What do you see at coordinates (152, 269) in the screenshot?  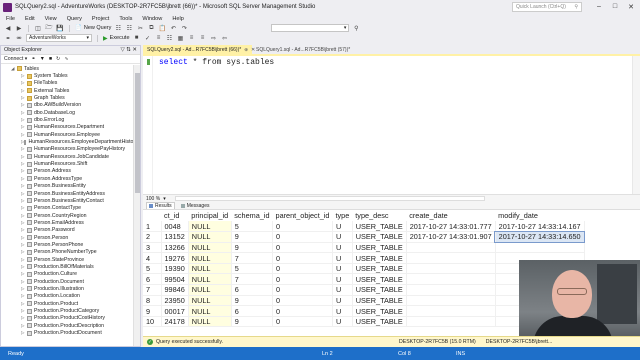 I see `row-number: 5` at bounding box center [152, 269].